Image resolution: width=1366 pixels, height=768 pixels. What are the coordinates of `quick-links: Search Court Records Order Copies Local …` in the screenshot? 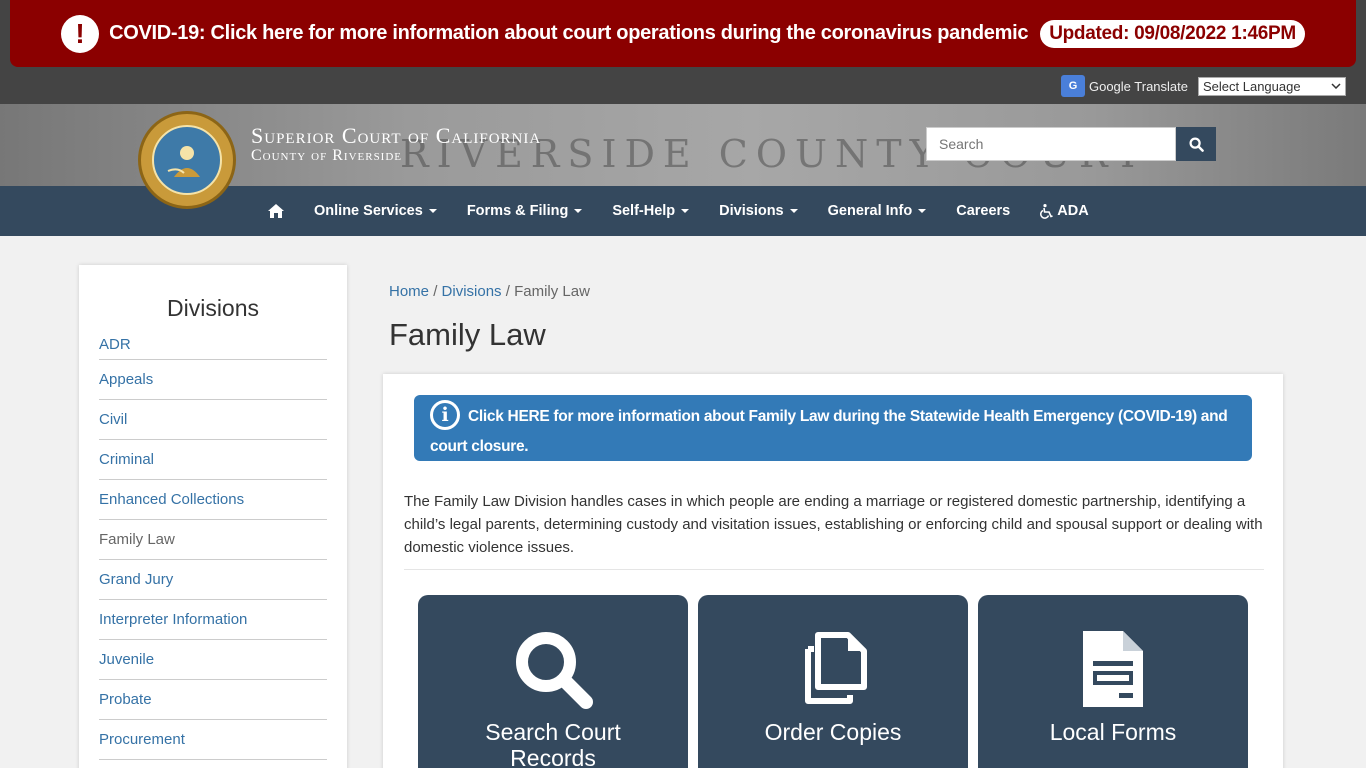 It's located at (833, 681).